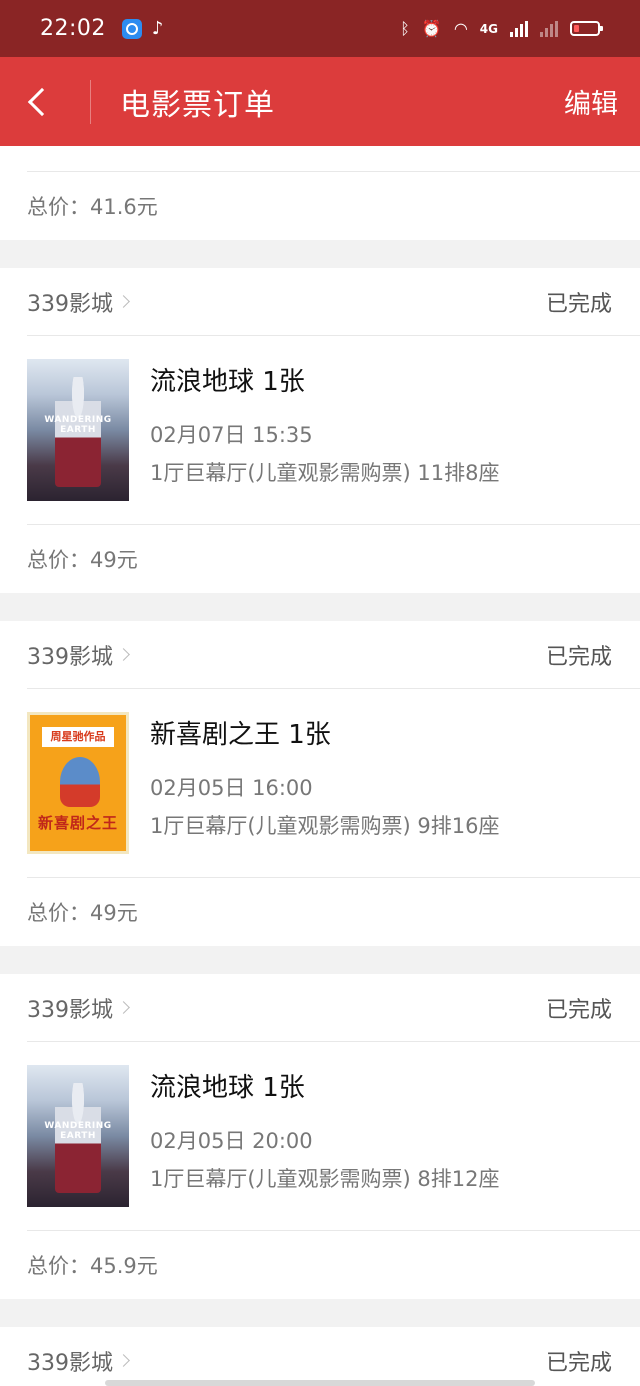  What do you see at coordinates (333, 1265) in the screenshot?
I see `order-card-footer: 总价：45.9元` at bounding box center [333, 1265].